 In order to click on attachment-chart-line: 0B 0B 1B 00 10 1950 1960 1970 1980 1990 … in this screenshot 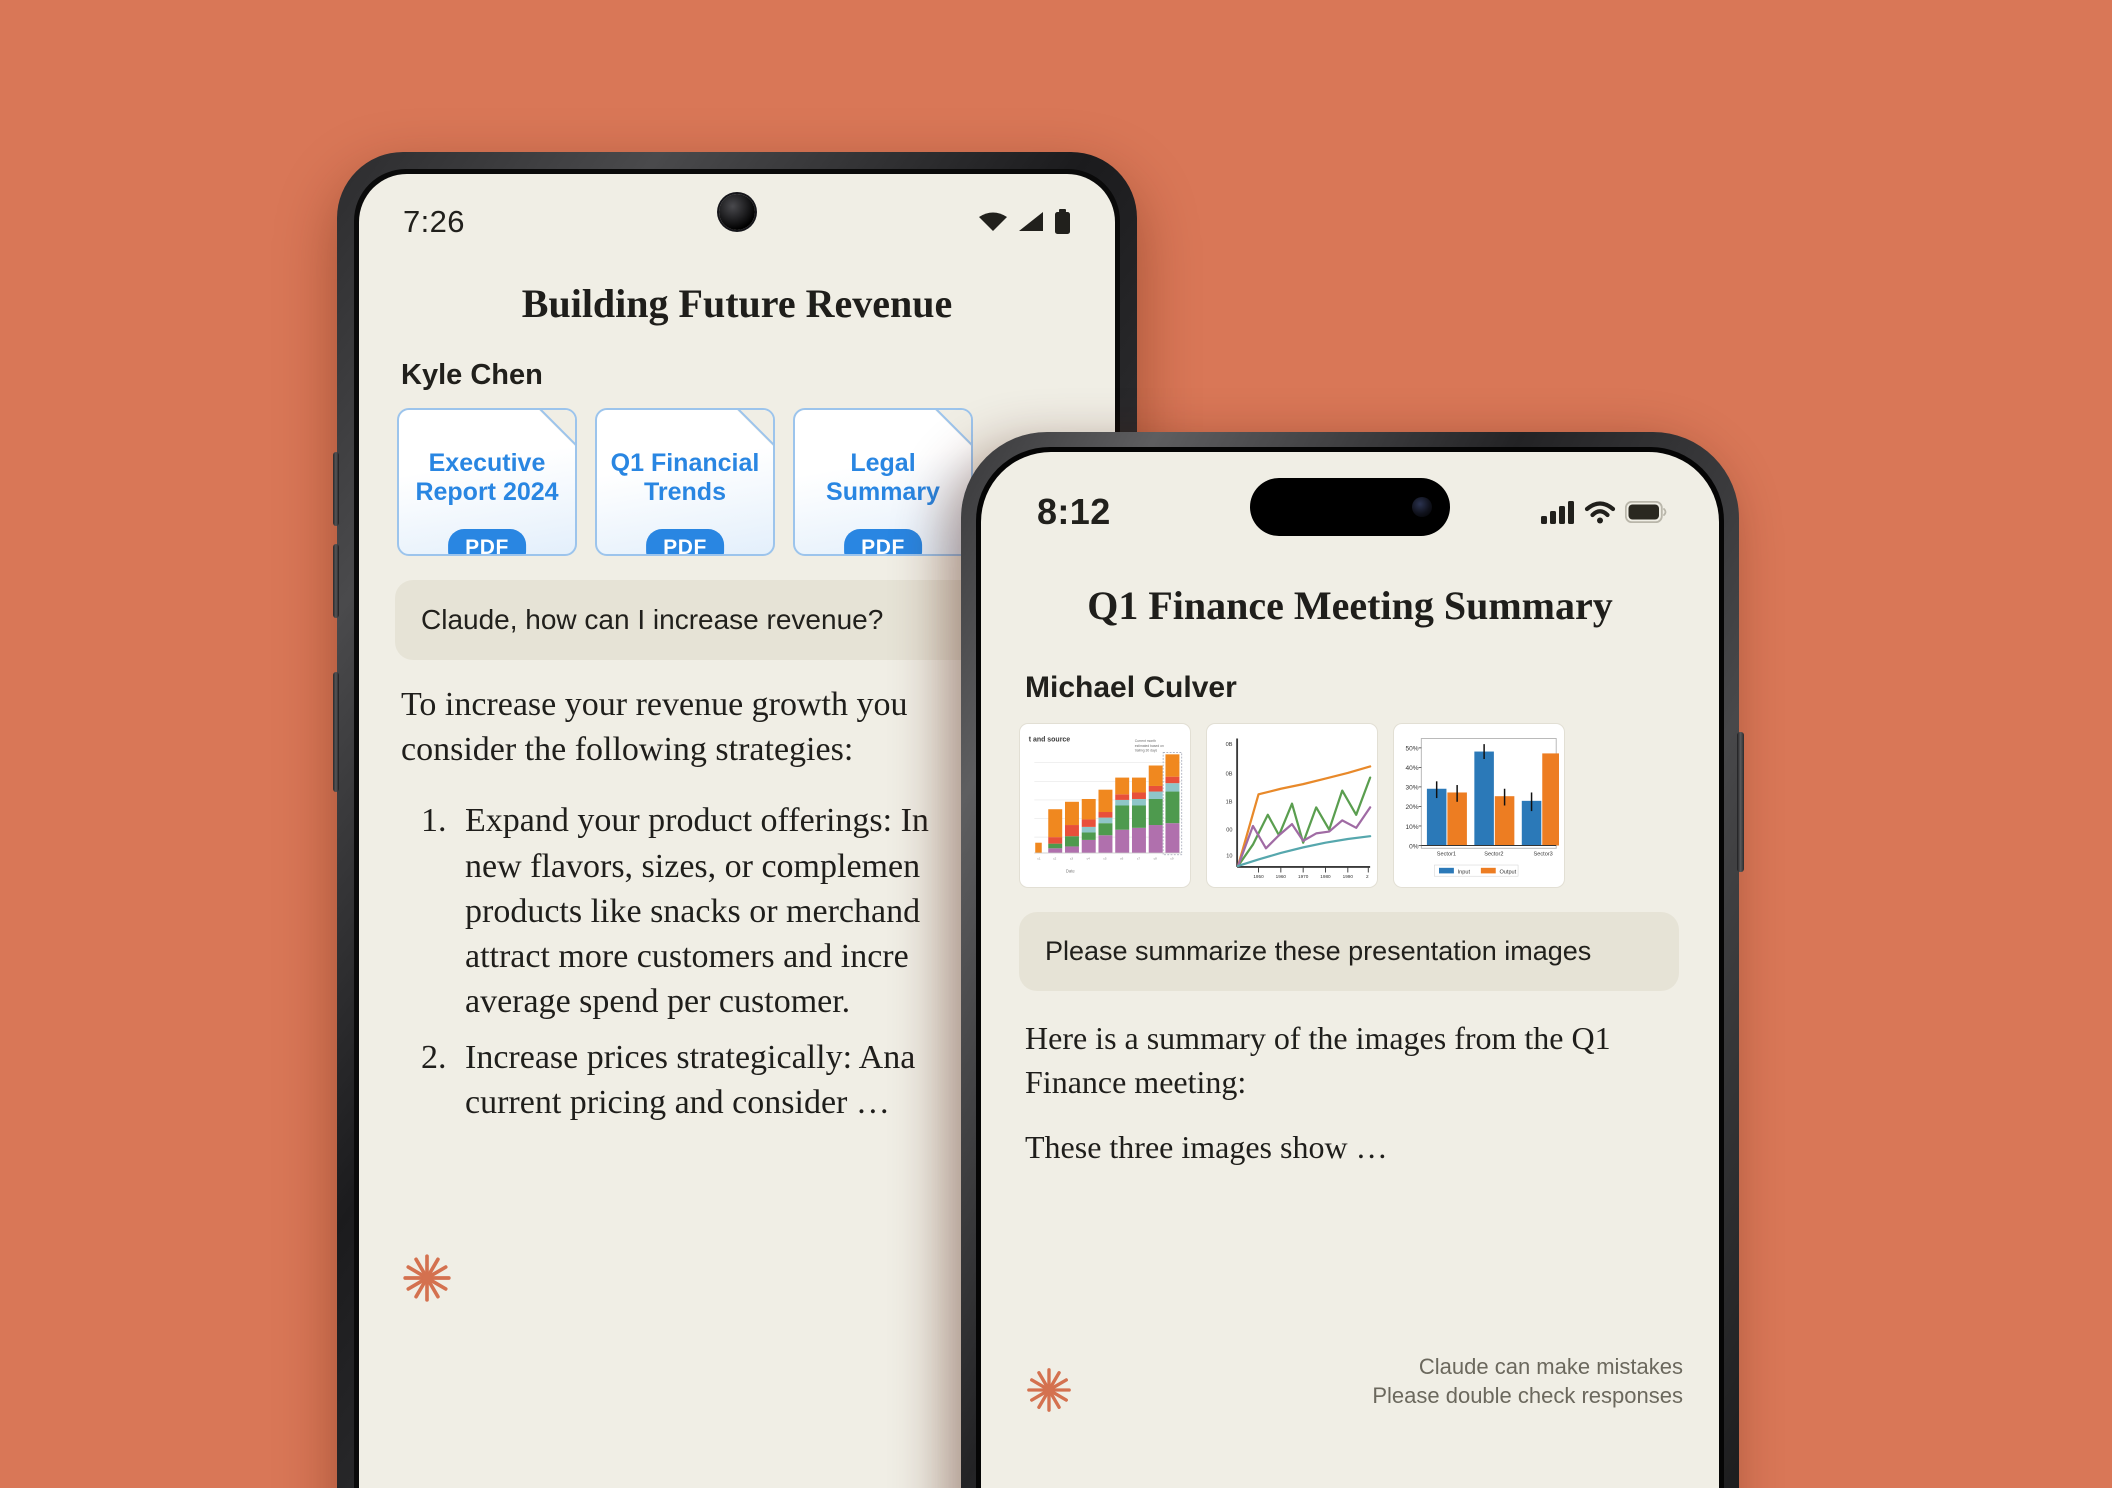, I will do `click(1292, 805)`.